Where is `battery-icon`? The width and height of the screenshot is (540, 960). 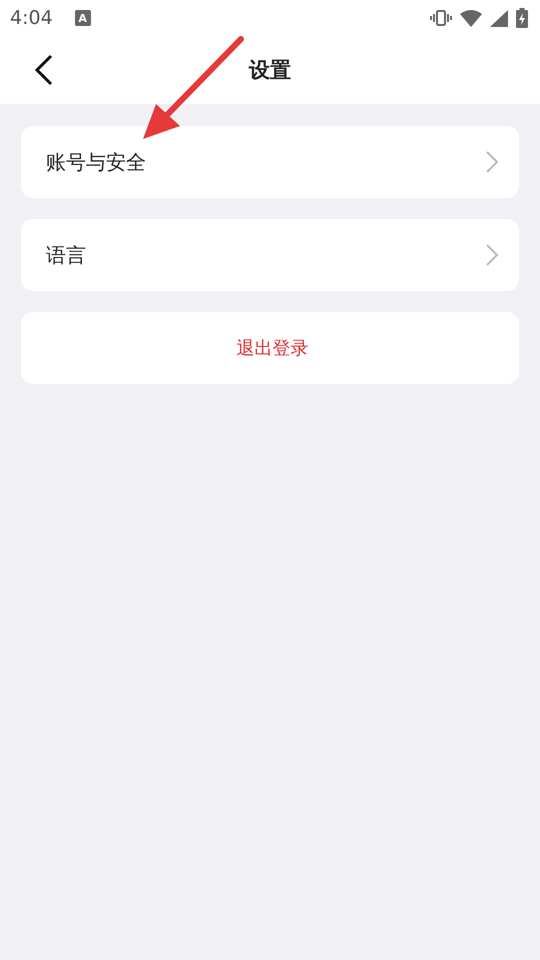 battery-icon is located at coordinates (522, 18).